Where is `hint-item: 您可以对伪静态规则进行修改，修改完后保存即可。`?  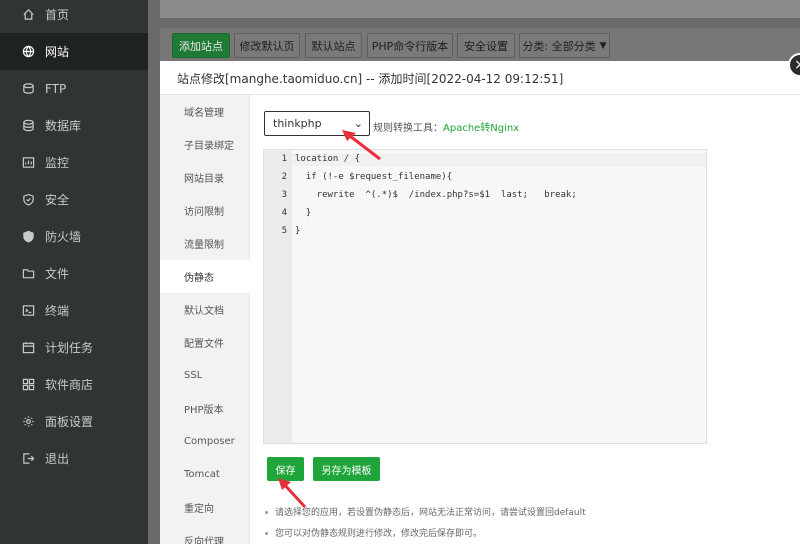
hint-item: 您可以对伪静态规则进行修改，修改完后保存即可。 is located at coordinates (373, 532).